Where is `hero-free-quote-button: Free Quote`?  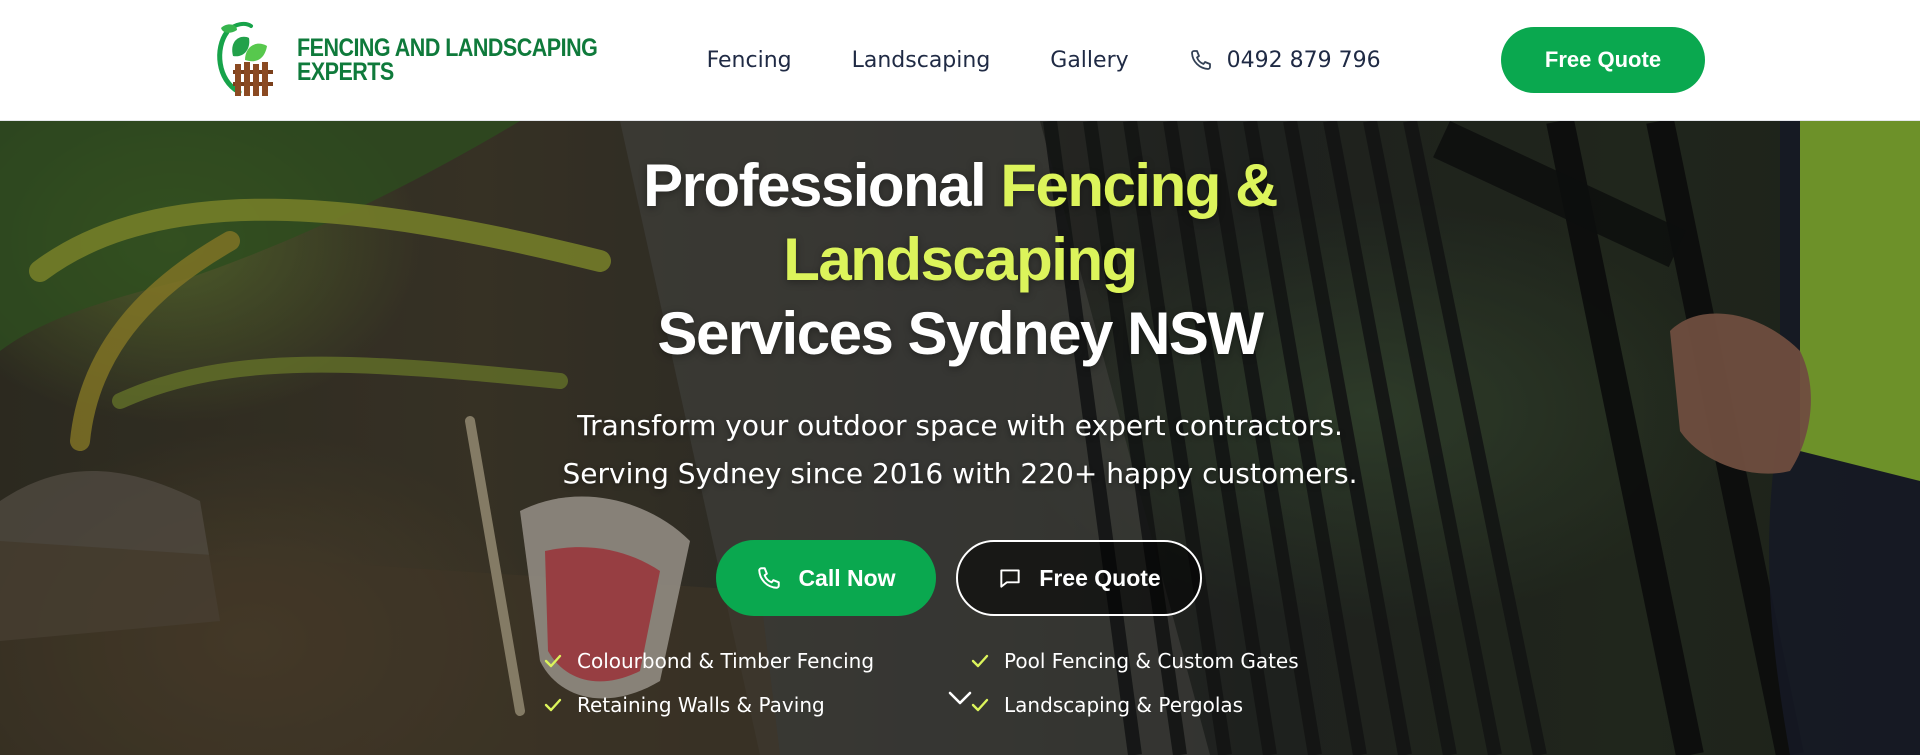
hero-free-quote-button: Free Quote is located at coordinates (1079, 578).